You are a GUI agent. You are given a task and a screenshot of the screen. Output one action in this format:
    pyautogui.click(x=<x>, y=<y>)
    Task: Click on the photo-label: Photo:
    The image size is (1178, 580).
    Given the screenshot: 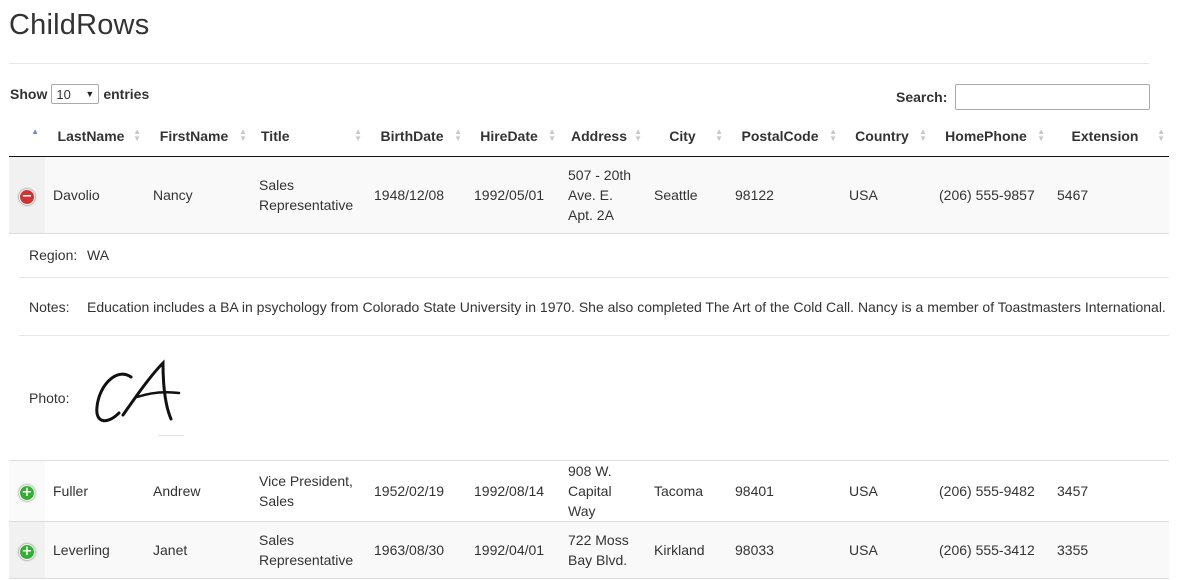 What is the action you would take?
    pyautogui.click(x=53, y=397)
    